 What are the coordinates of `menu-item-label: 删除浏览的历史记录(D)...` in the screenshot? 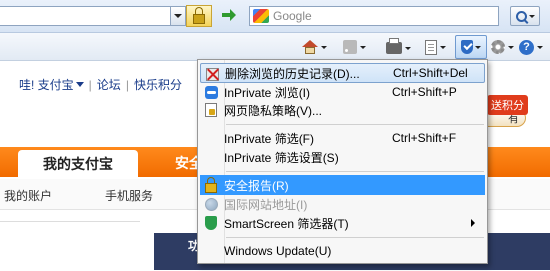 It's located at (292, 73).